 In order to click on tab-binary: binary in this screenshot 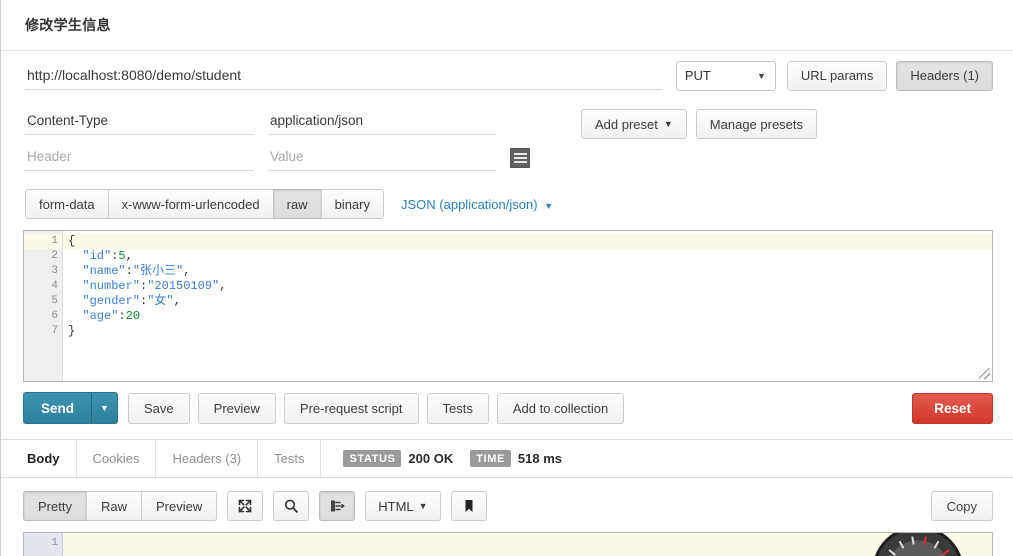, I will do `click(352, 204)`.